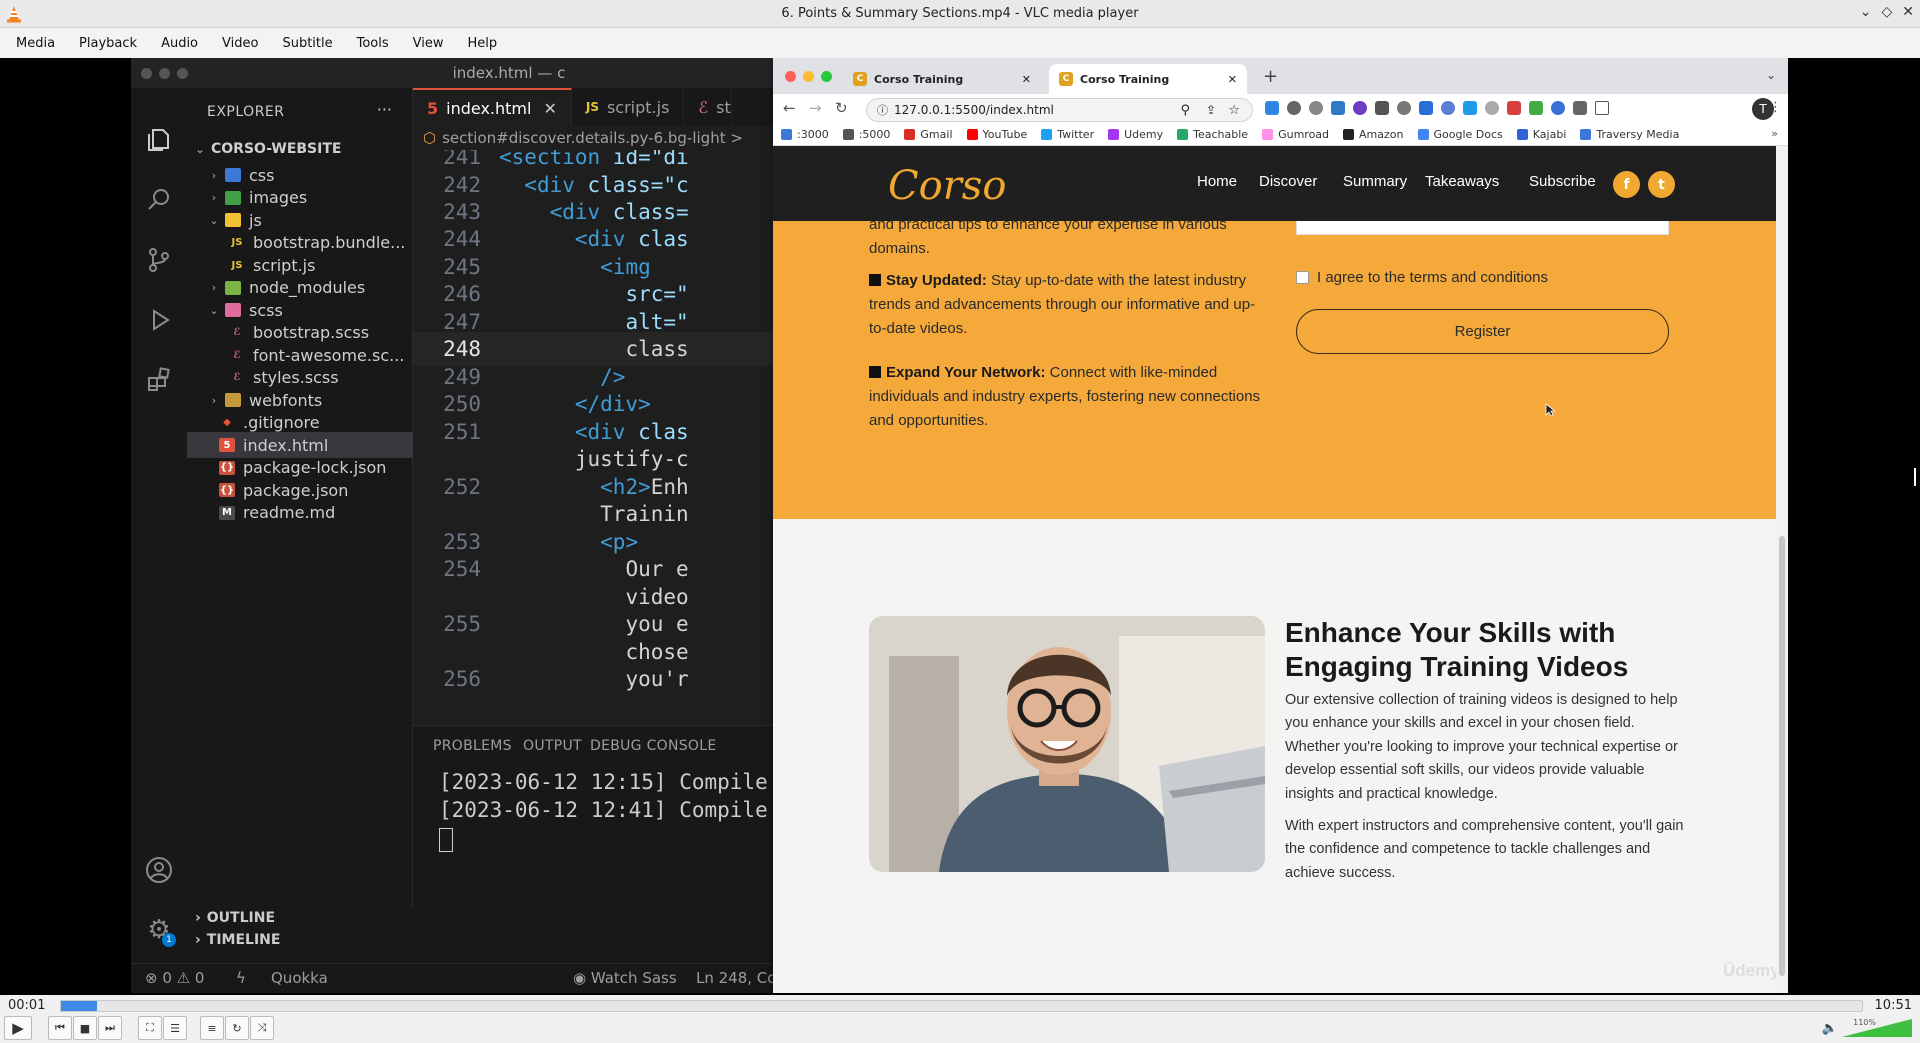  I want to click on tab-problems: PROBLEMS, so click(472, 746).